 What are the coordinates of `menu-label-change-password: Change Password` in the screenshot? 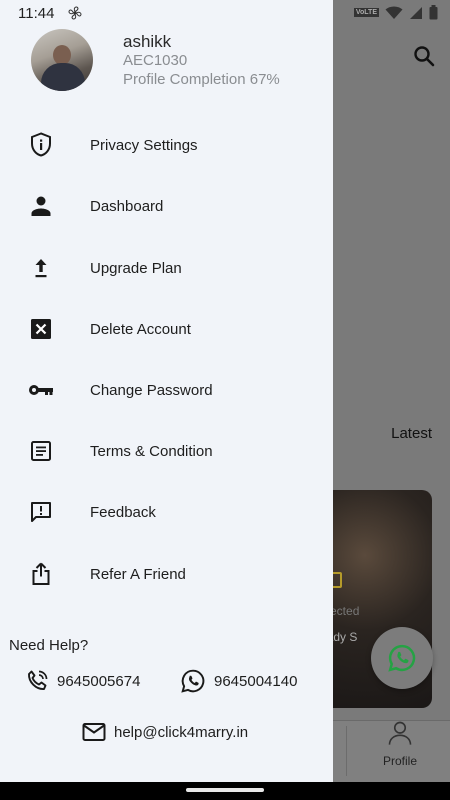 It's located at (151, 390).